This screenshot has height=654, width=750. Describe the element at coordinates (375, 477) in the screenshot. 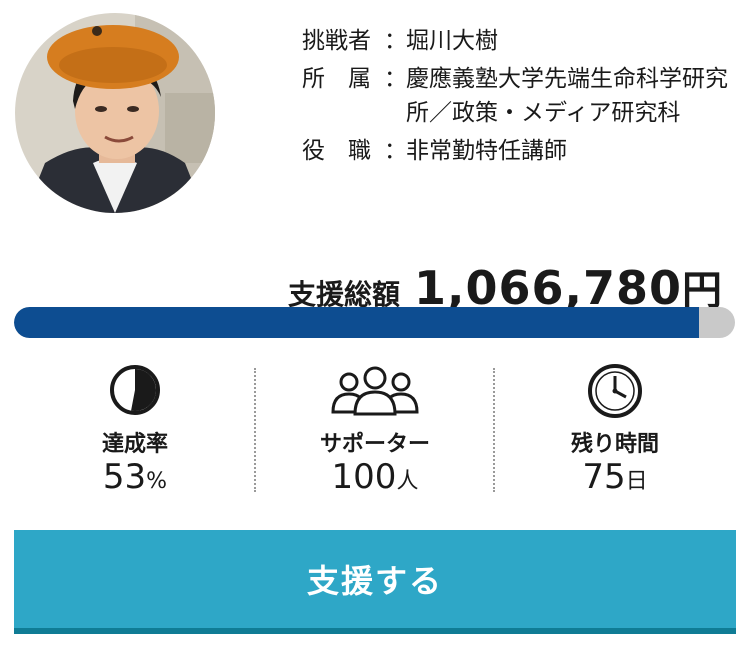

I see `supporters-value: 100人` at that location.